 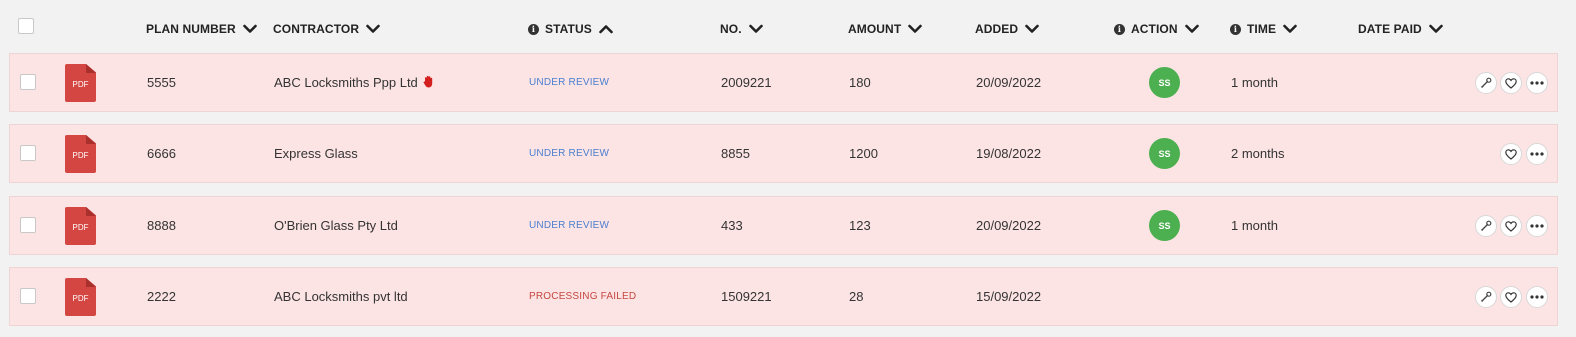 I want to click on column-header-status: i STATUS, so click(x=570, y=29).